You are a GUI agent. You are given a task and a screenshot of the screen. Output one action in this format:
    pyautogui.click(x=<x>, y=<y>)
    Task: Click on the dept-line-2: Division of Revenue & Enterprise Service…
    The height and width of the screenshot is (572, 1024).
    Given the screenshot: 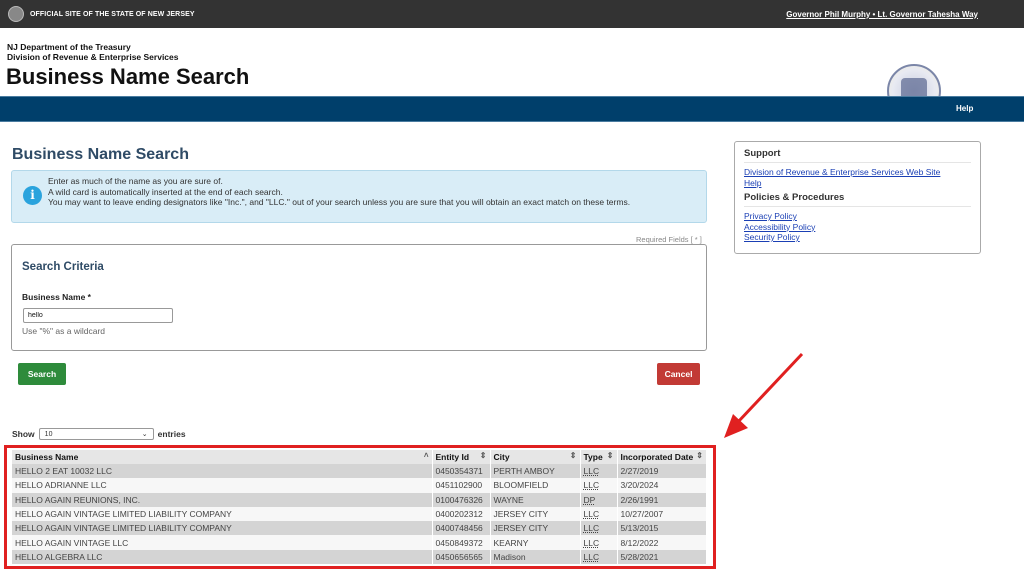 What is the action you would take?
    pyautogui.click(x=93, y=57)
    